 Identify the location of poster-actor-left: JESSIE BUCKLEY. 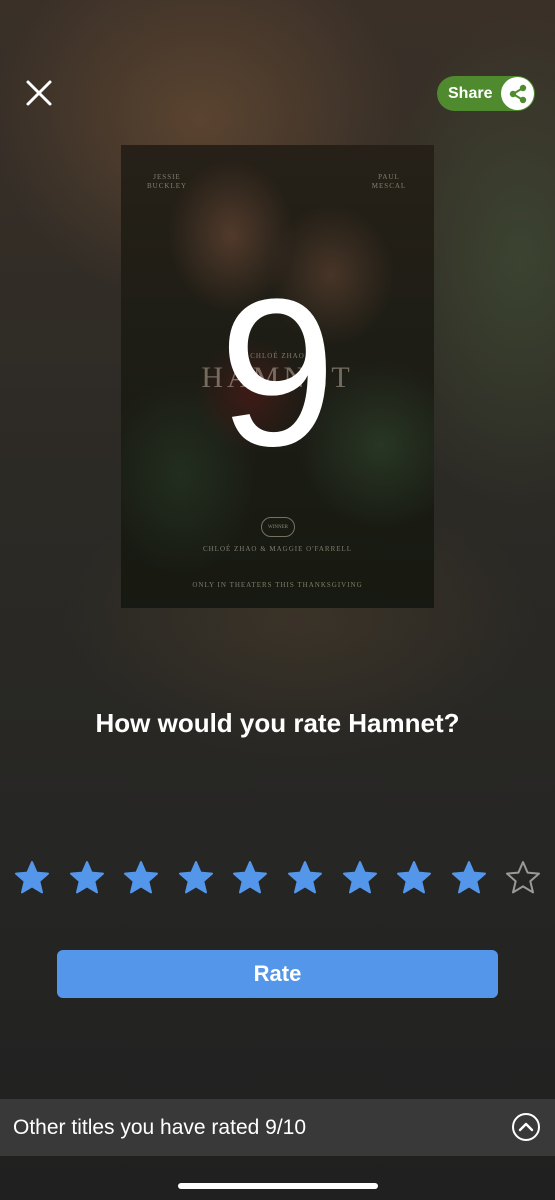
(167, 182).